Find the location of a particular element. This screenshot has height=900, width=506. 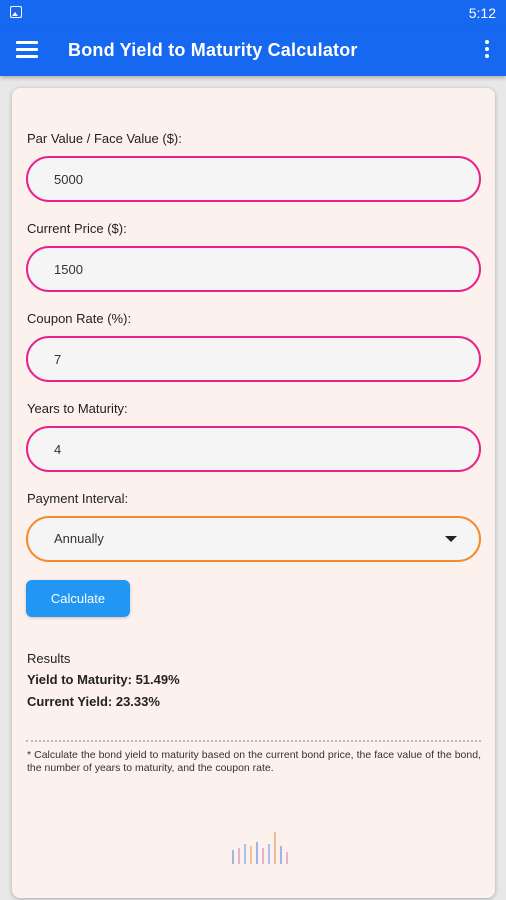

app-bar: Bond Yield to Maturity Calculator is located at coordinates (253, 51).